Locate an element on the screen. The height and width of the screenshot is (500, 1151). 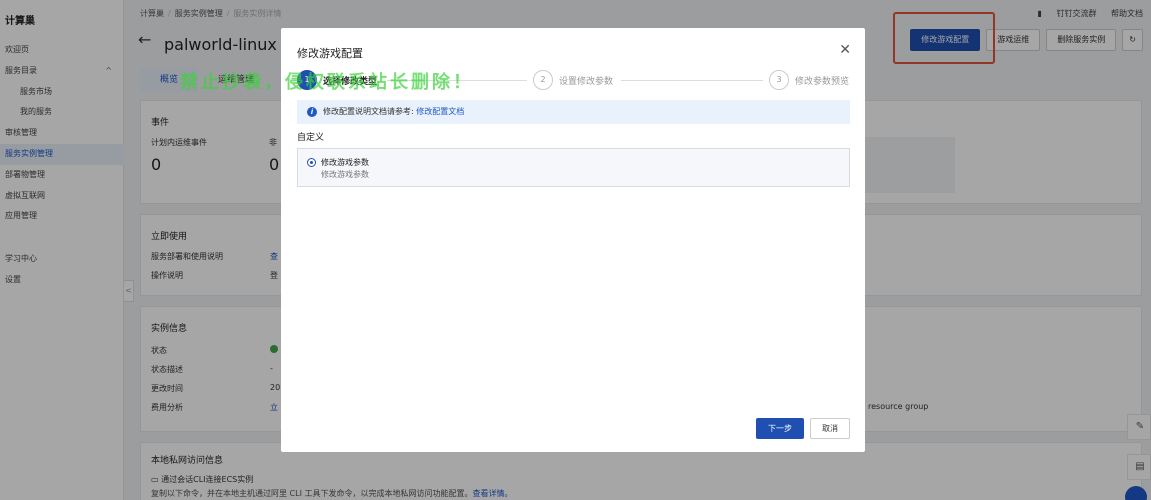
dialog-title: 修改游戏配置 is located at coordinates (330, 53).